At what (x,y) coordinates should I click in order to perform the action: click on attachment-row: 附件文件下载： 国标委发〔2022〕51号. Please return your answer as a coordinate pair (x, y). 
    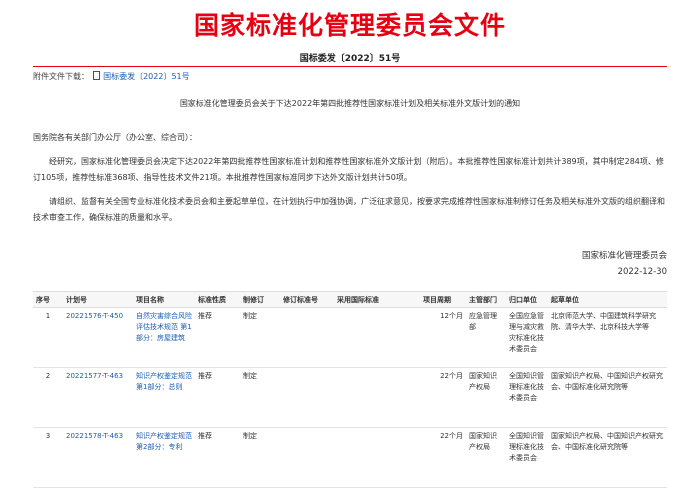
    Looking at the image, I should click on (111, 76).